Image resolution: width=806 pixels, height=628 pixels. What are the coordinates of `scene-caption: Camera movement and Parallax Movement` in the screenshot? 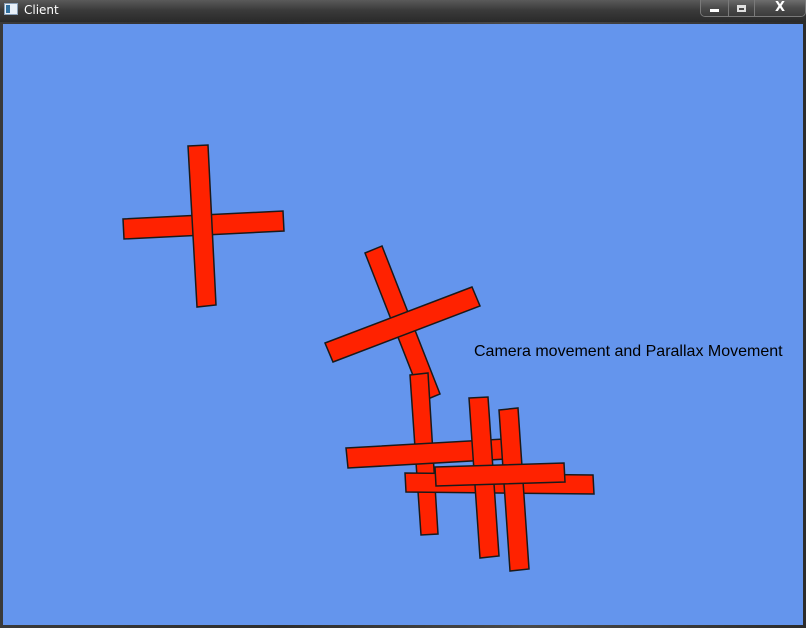 It's located at (628, 351).